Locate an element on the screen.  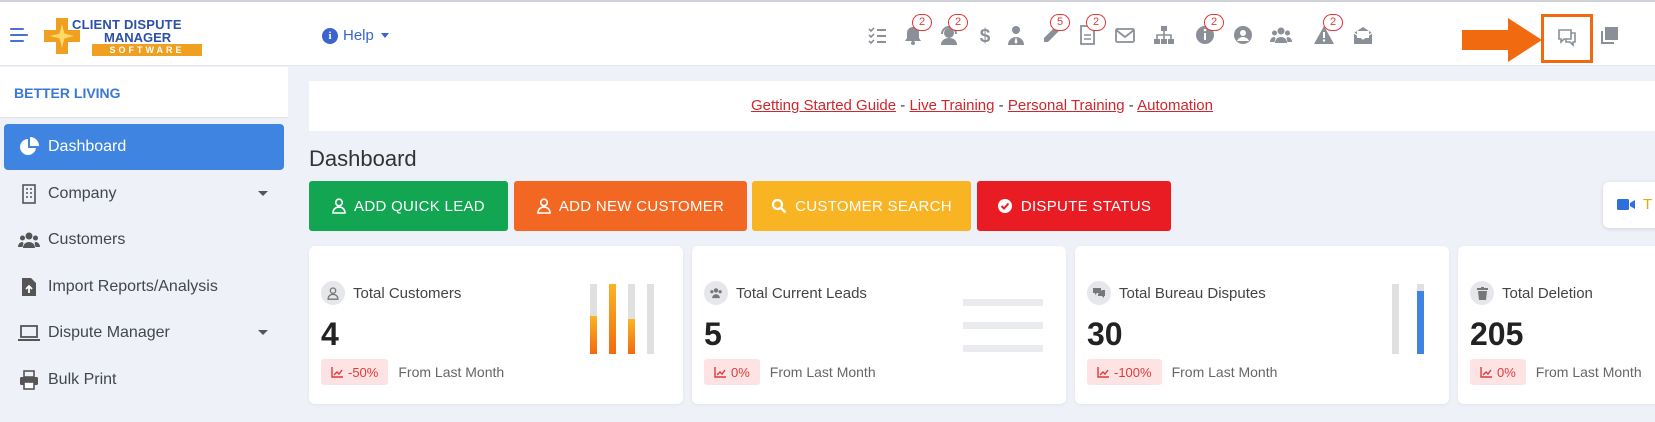
logo-text-line3: SOFTWARE is located at coordinates (147, 50).